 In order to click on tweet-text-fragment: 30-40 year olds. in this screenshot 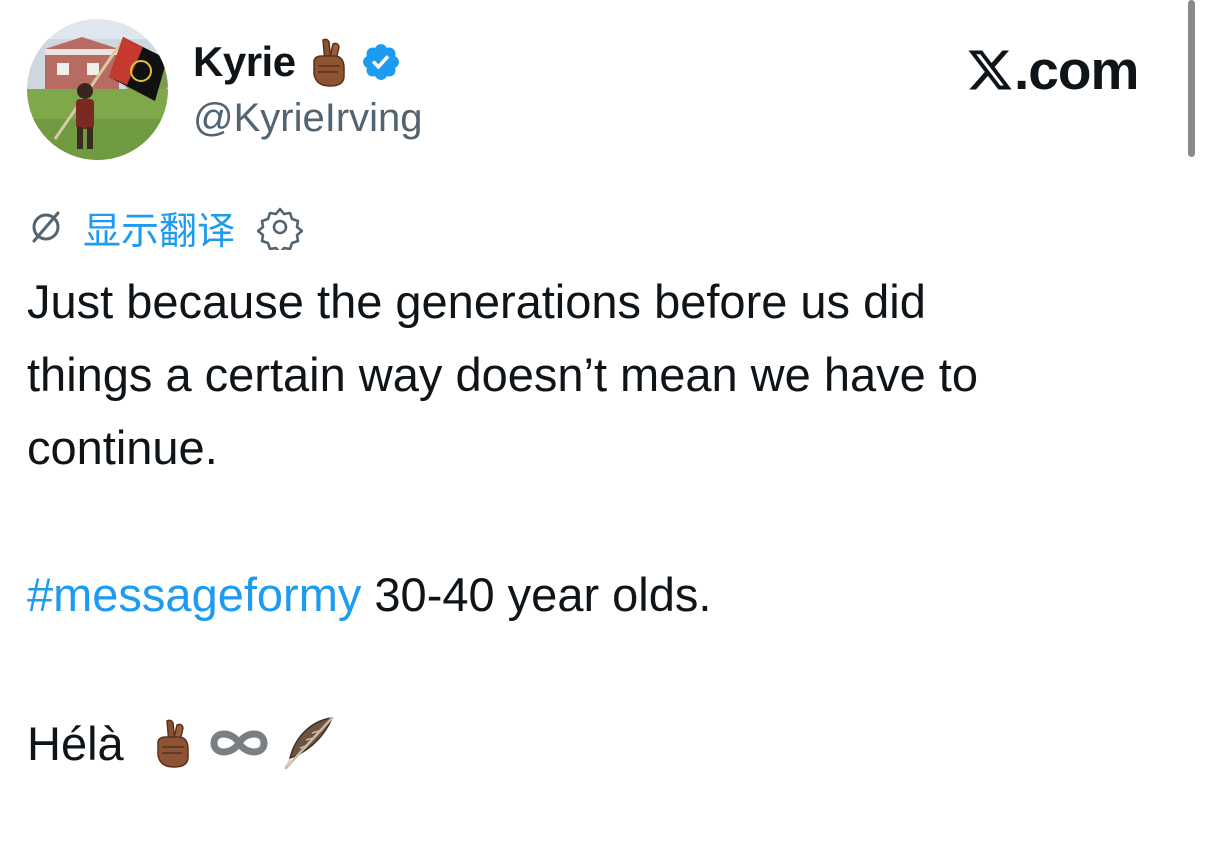, I will do `click(536, 594)`.